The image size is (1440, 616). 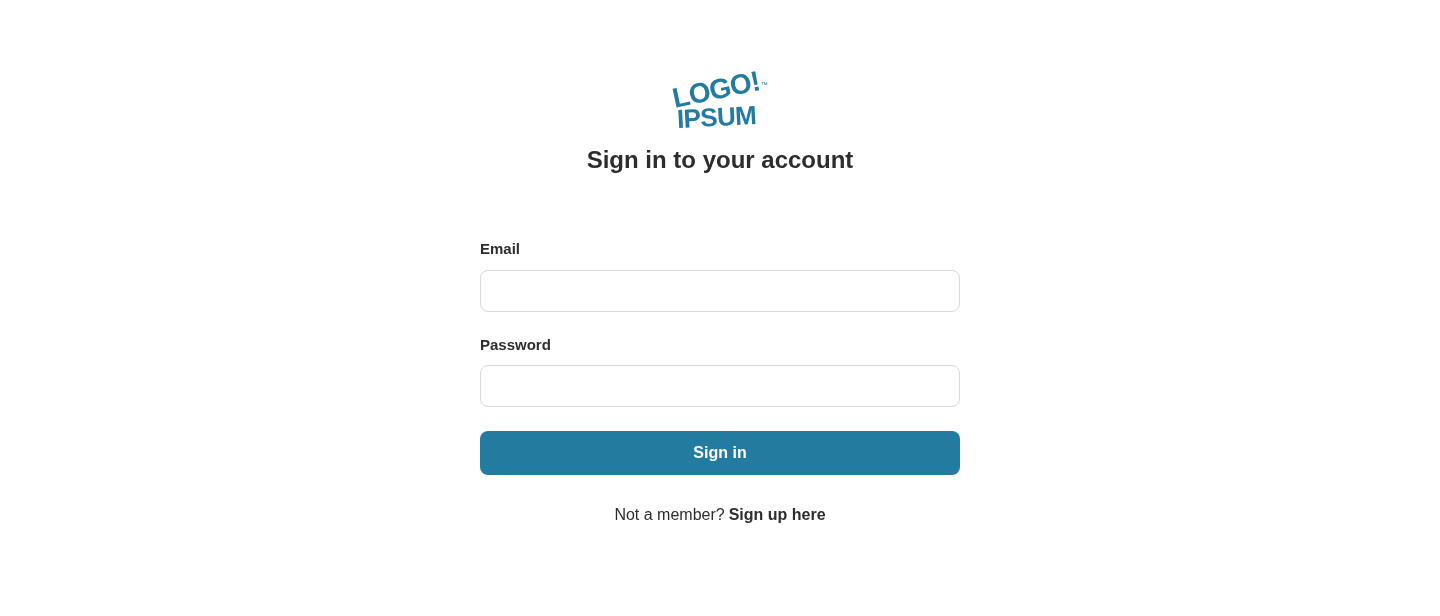 I want to click on page-title: Sign in to your account, so click(x=720, y=160).